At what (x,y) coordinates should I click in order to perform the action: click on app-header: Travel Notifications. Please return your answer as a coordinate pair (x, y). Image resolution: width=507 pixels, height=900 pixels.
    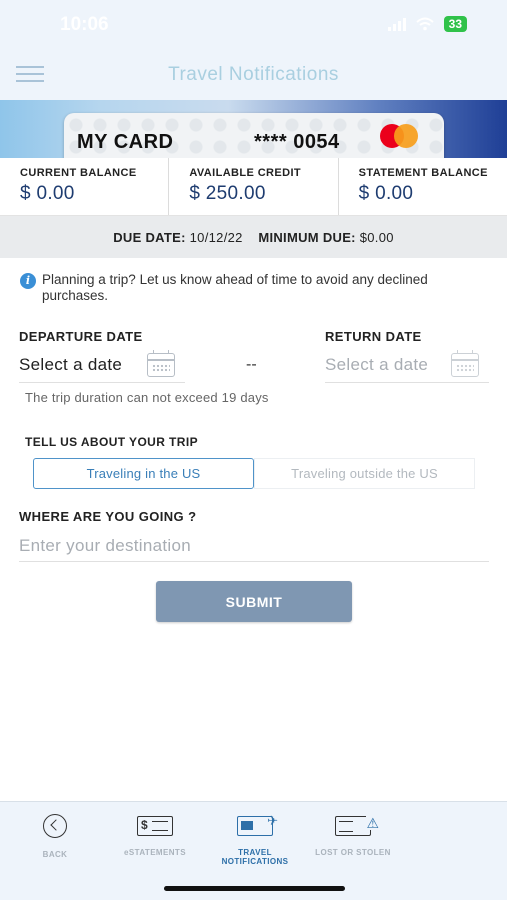
    Looking at the image, I should click on (253, 75).